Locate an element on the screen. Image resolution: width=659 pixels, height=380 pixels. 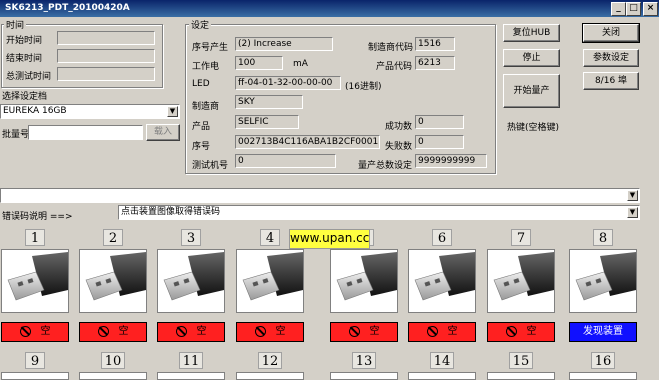
slot-number-15: 15 is located at coordinates (521, 360).